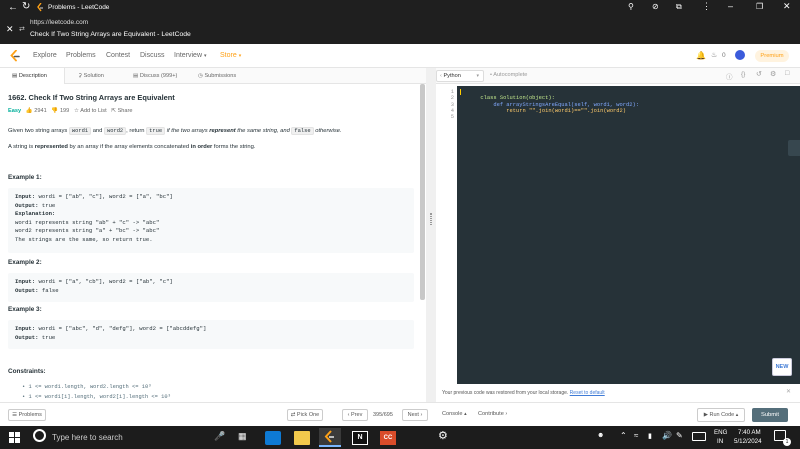 Image resolution: width=800 pixels, height=449 pixels. What do you see at coordinates (38, 131) in the screenshot?
I see `desc-text: Given two string arrays` at bounding box center [38, 131].